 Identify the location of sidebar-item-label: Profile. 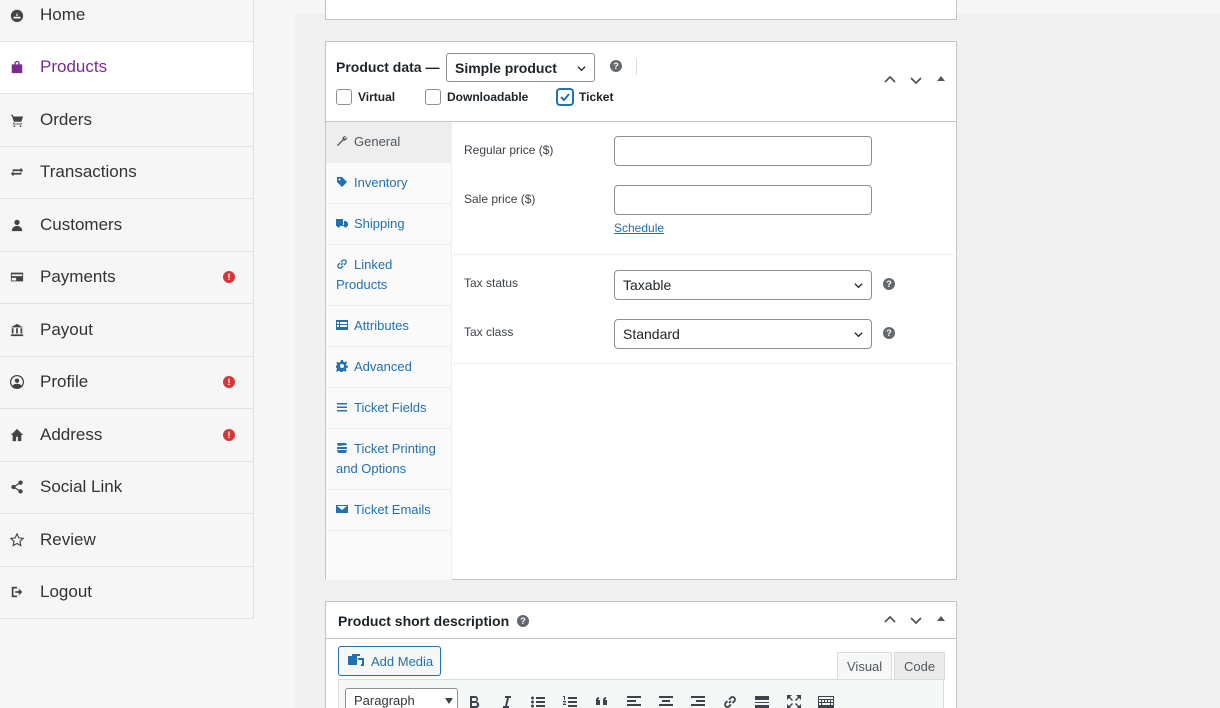
(64, 382).